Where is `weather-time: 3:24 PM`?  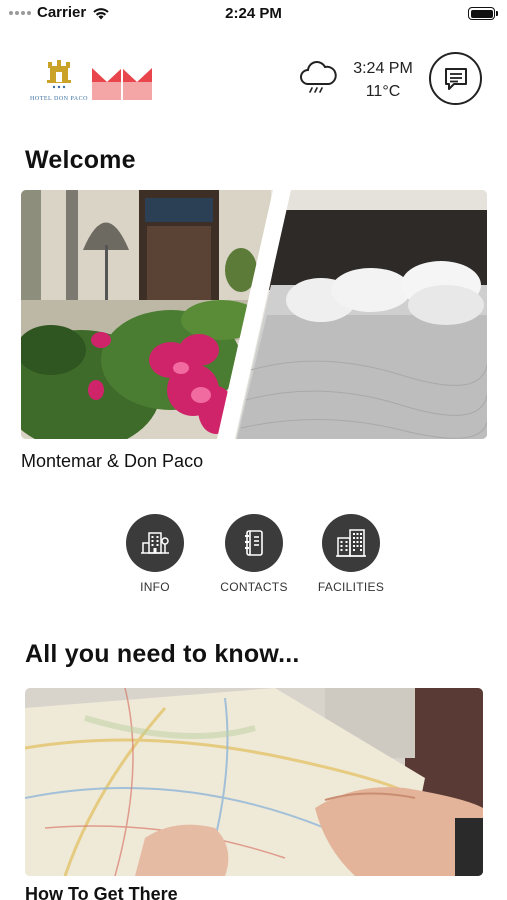
weather-time: 3:24 PM is located at coordinates (383, 68).